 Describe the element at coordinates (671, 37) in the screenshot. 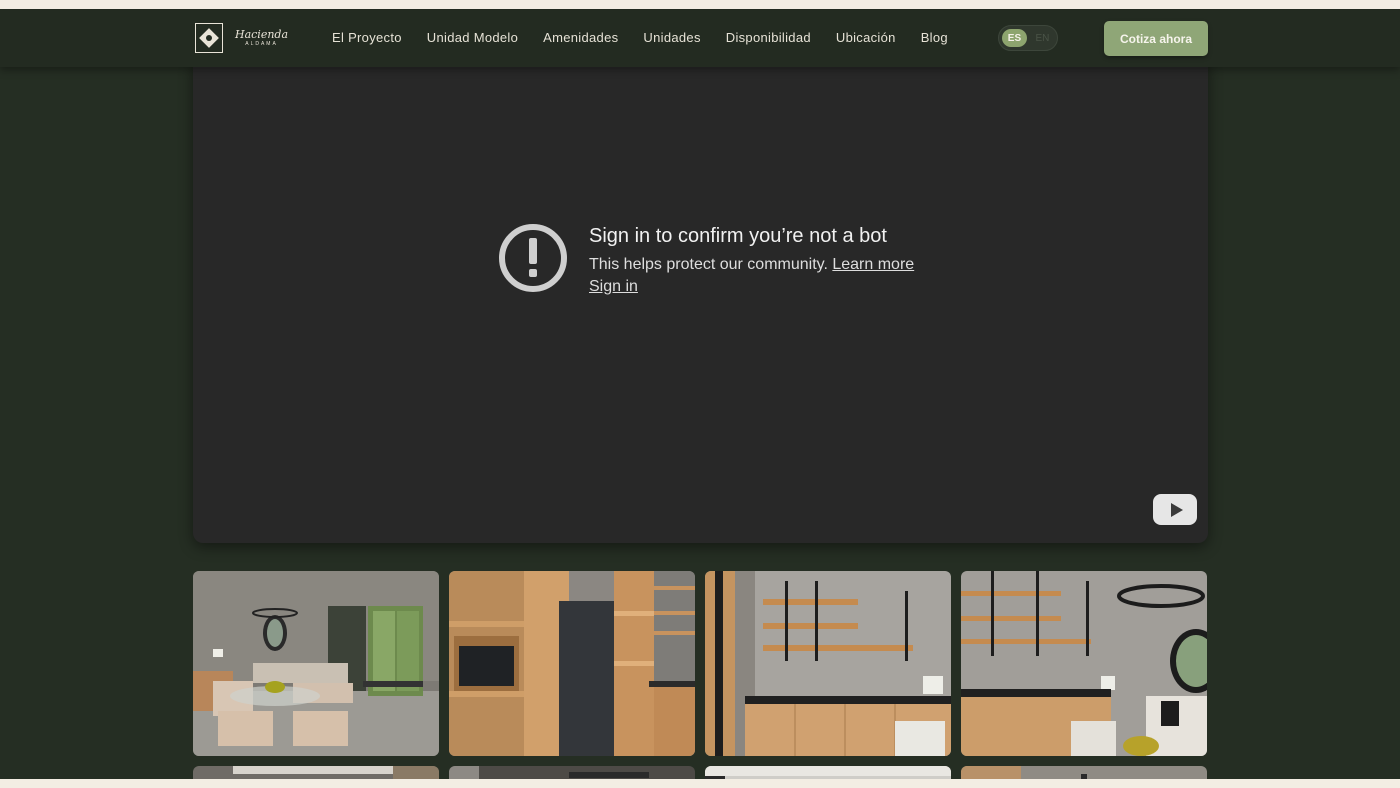

I see `nav-unidades: Unidades` at that location.